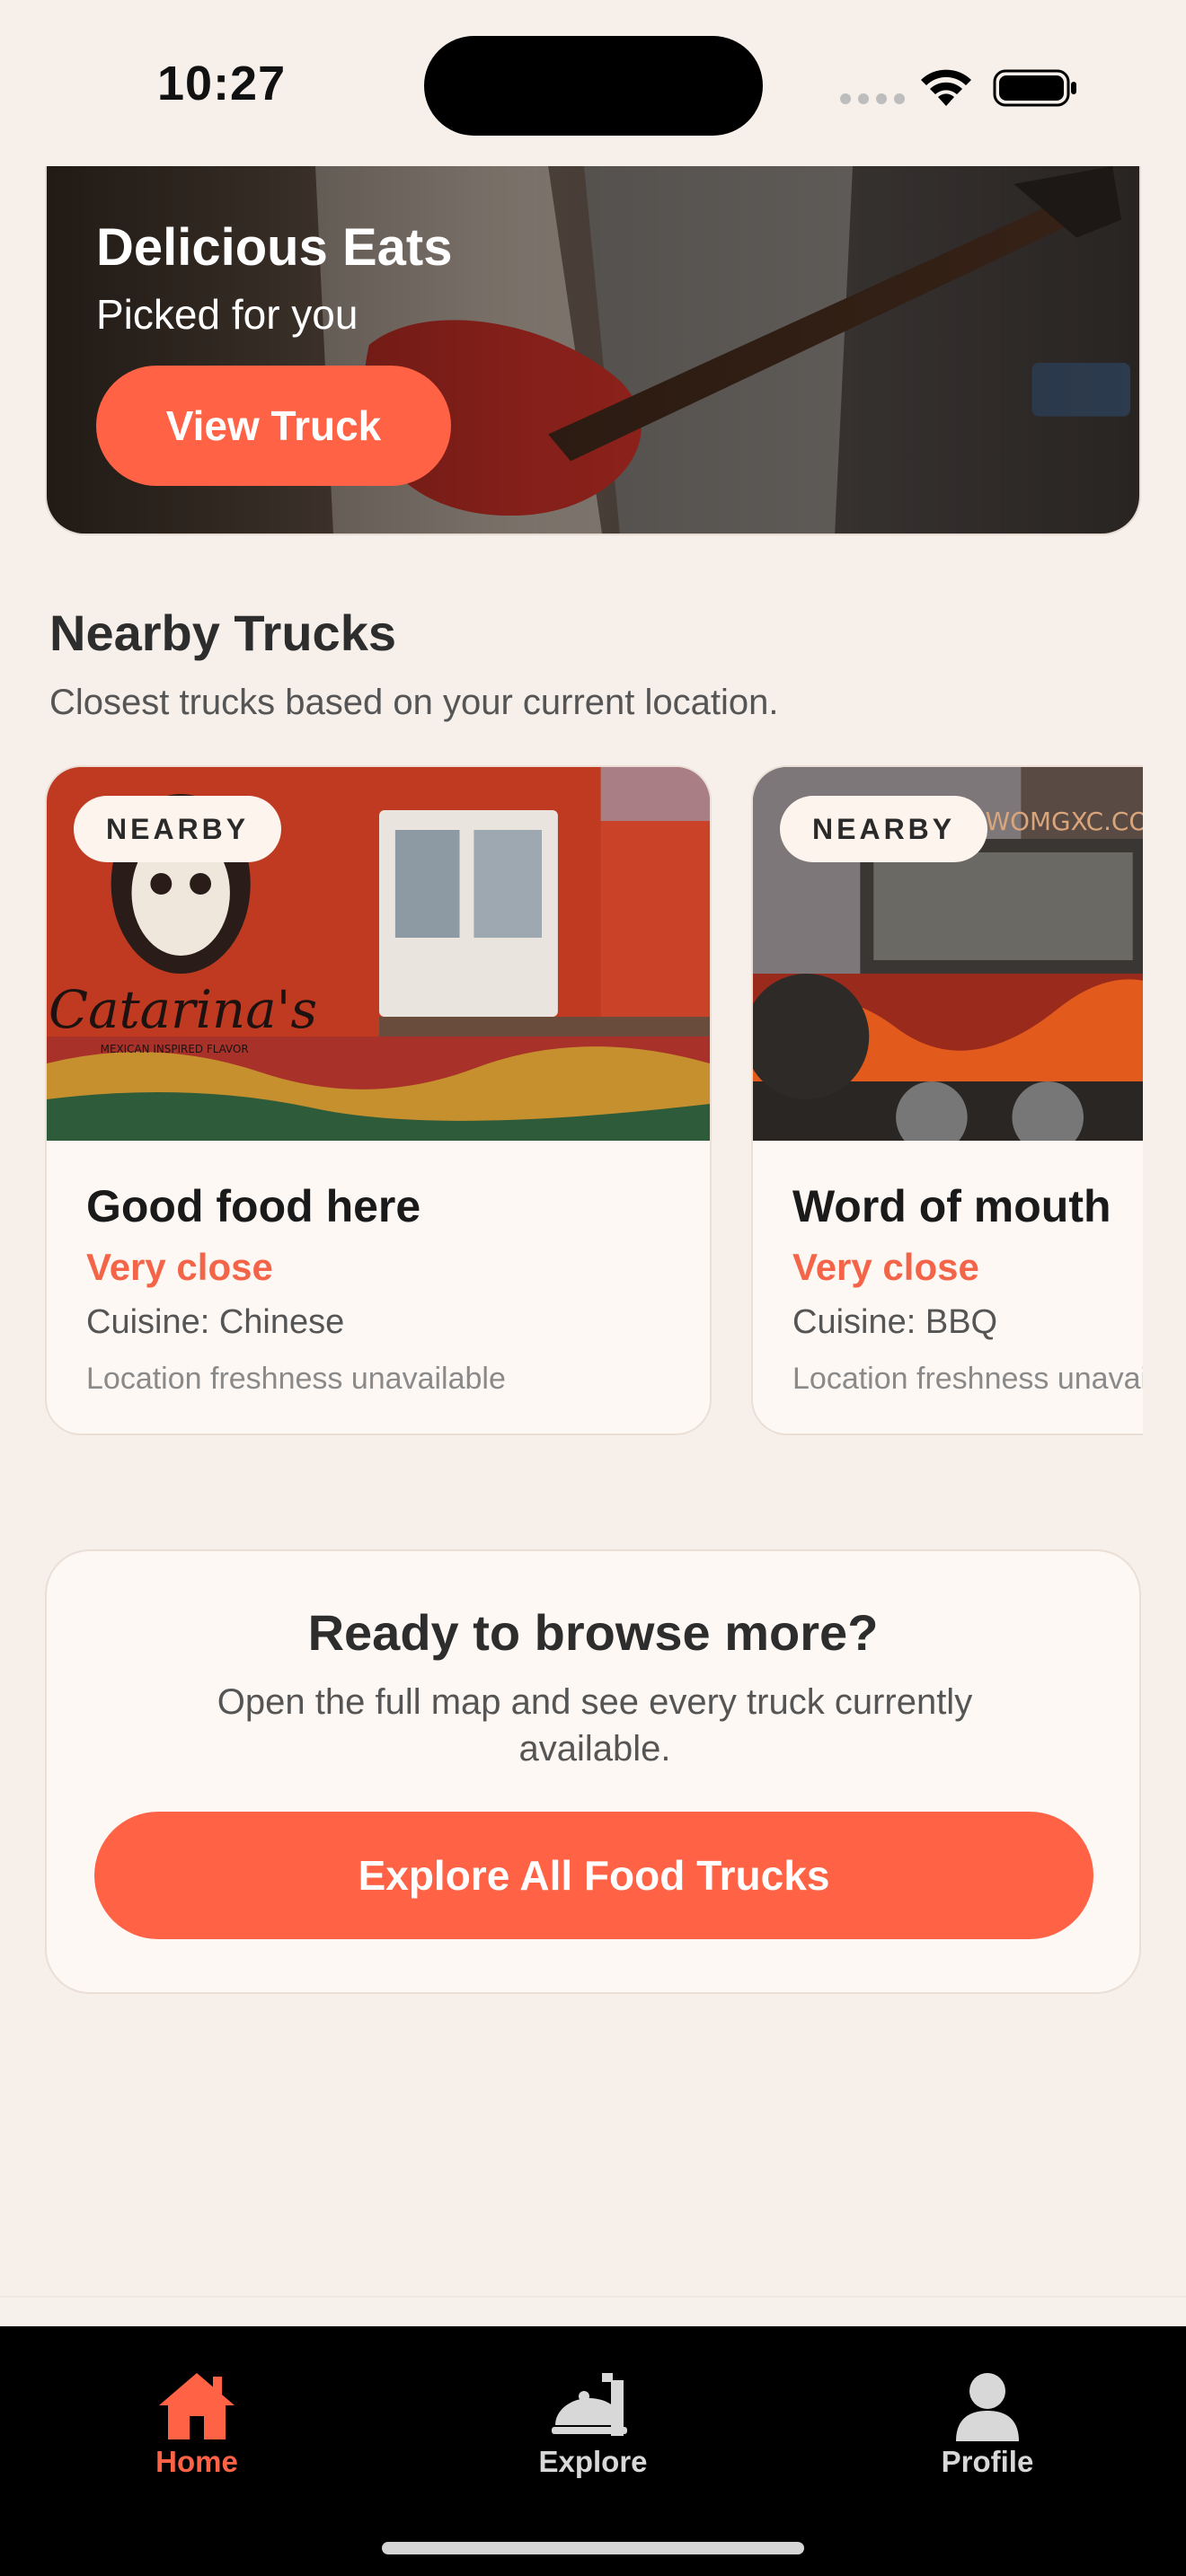  What do you see at coordinates (593, 1632) in the screenshot?
I see `browse-title: Ready to browse more?` at bounding box center [593, 1632].